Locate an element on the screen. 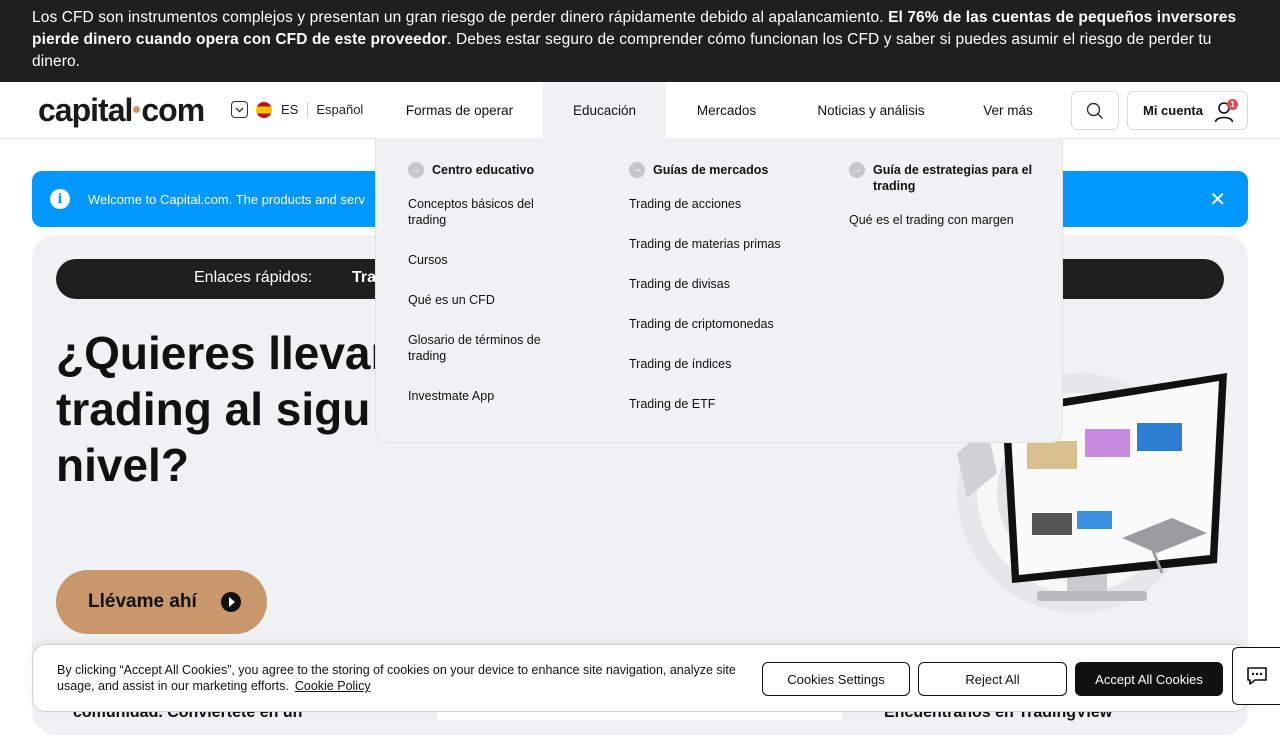 The width and height of the screenshot is (1280, 735). logo-dot is located at coordinates (137, 109).